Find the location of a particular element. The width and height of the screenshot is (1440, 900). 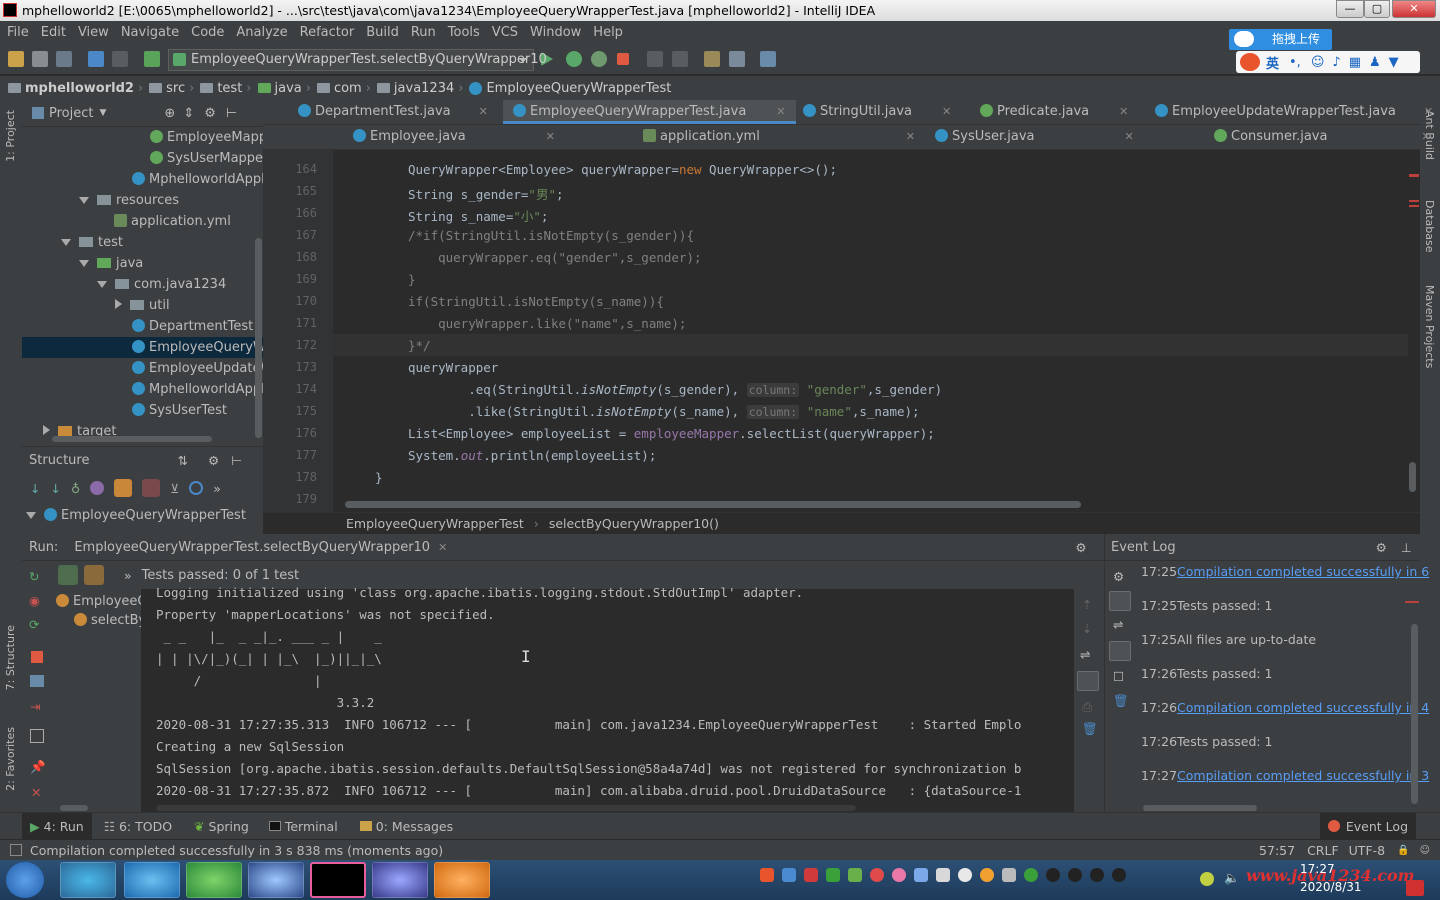

menu-tools: Tools is located at coordinates (464, 32).